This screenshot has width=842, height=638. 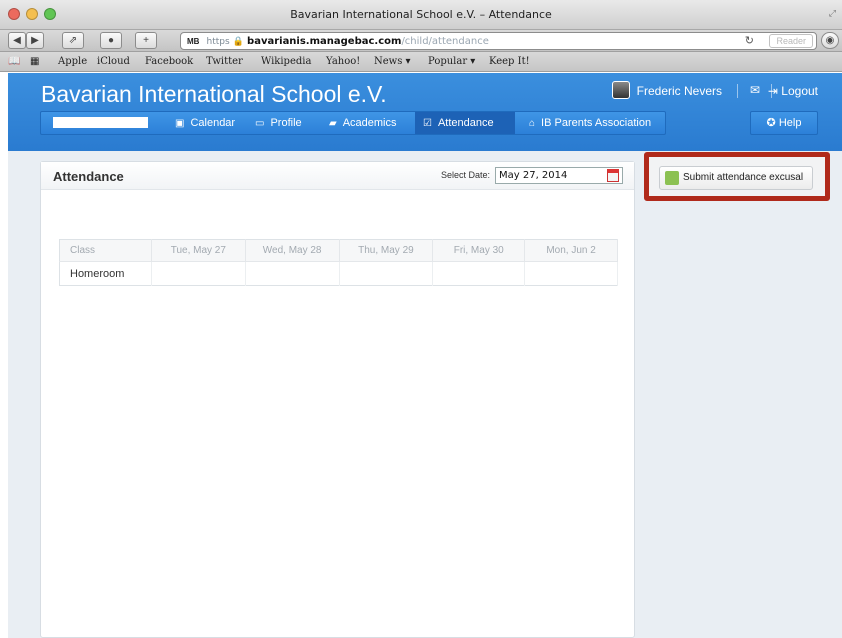 What do you see at coordinates (34, 61) in the screenshot?
I see `top-sites-icon: ▦` at bounding box center [34, 61].